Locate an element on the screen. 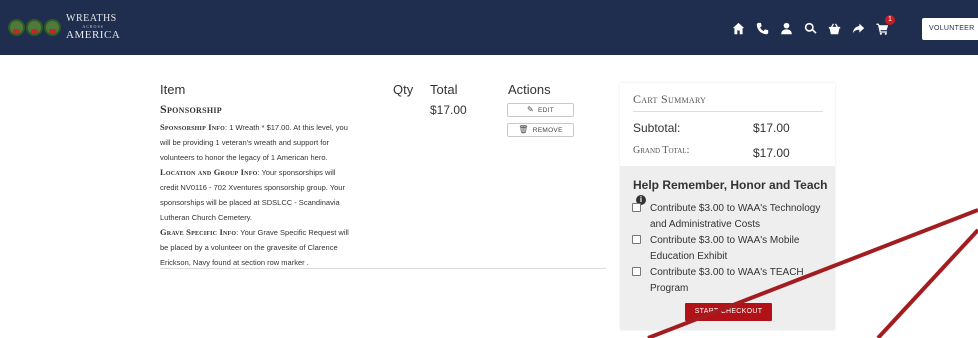  start-checkout-button: START CHECKOUT is located at coordinates (728, 312).